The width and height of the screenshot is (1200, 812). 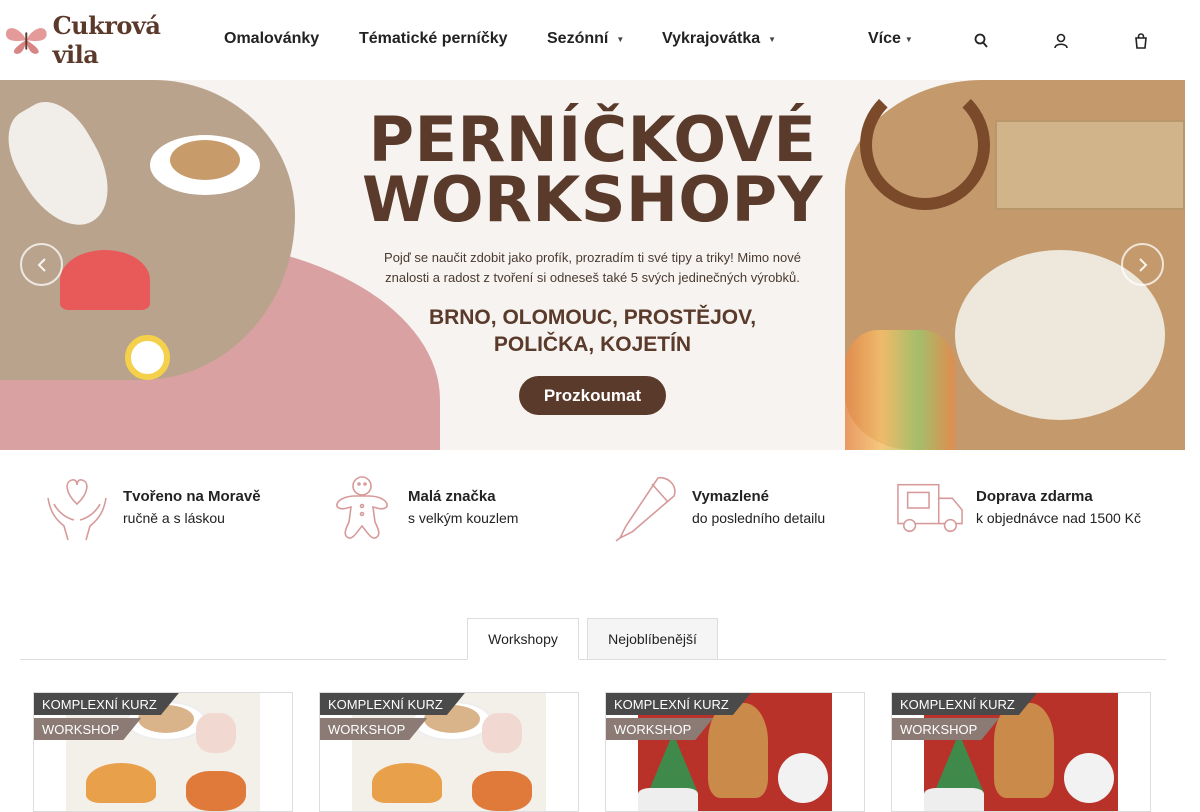 I want to click on feature-description: ručně a s láskou, so click(x=174, y=518).